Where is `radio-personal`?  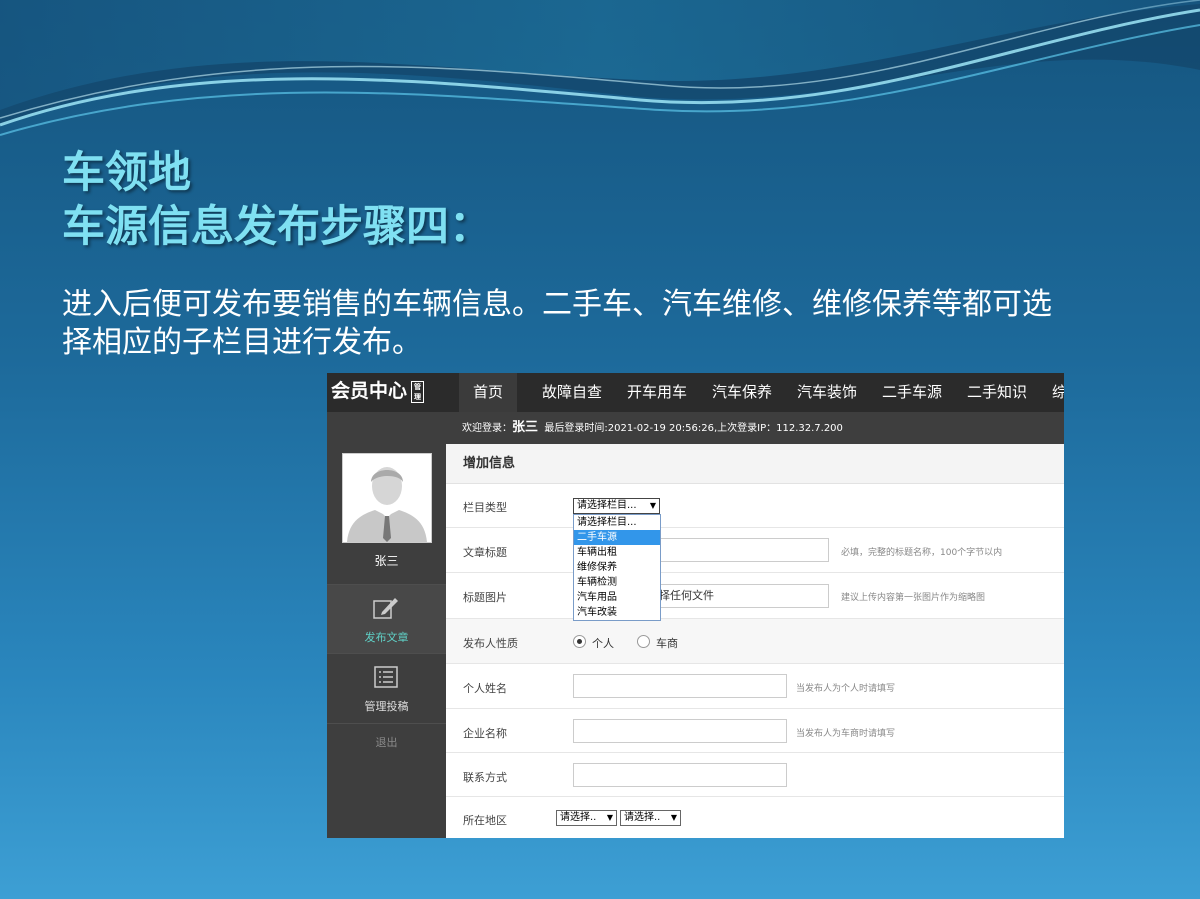
radio-personal is located at coordinates (579, 641).